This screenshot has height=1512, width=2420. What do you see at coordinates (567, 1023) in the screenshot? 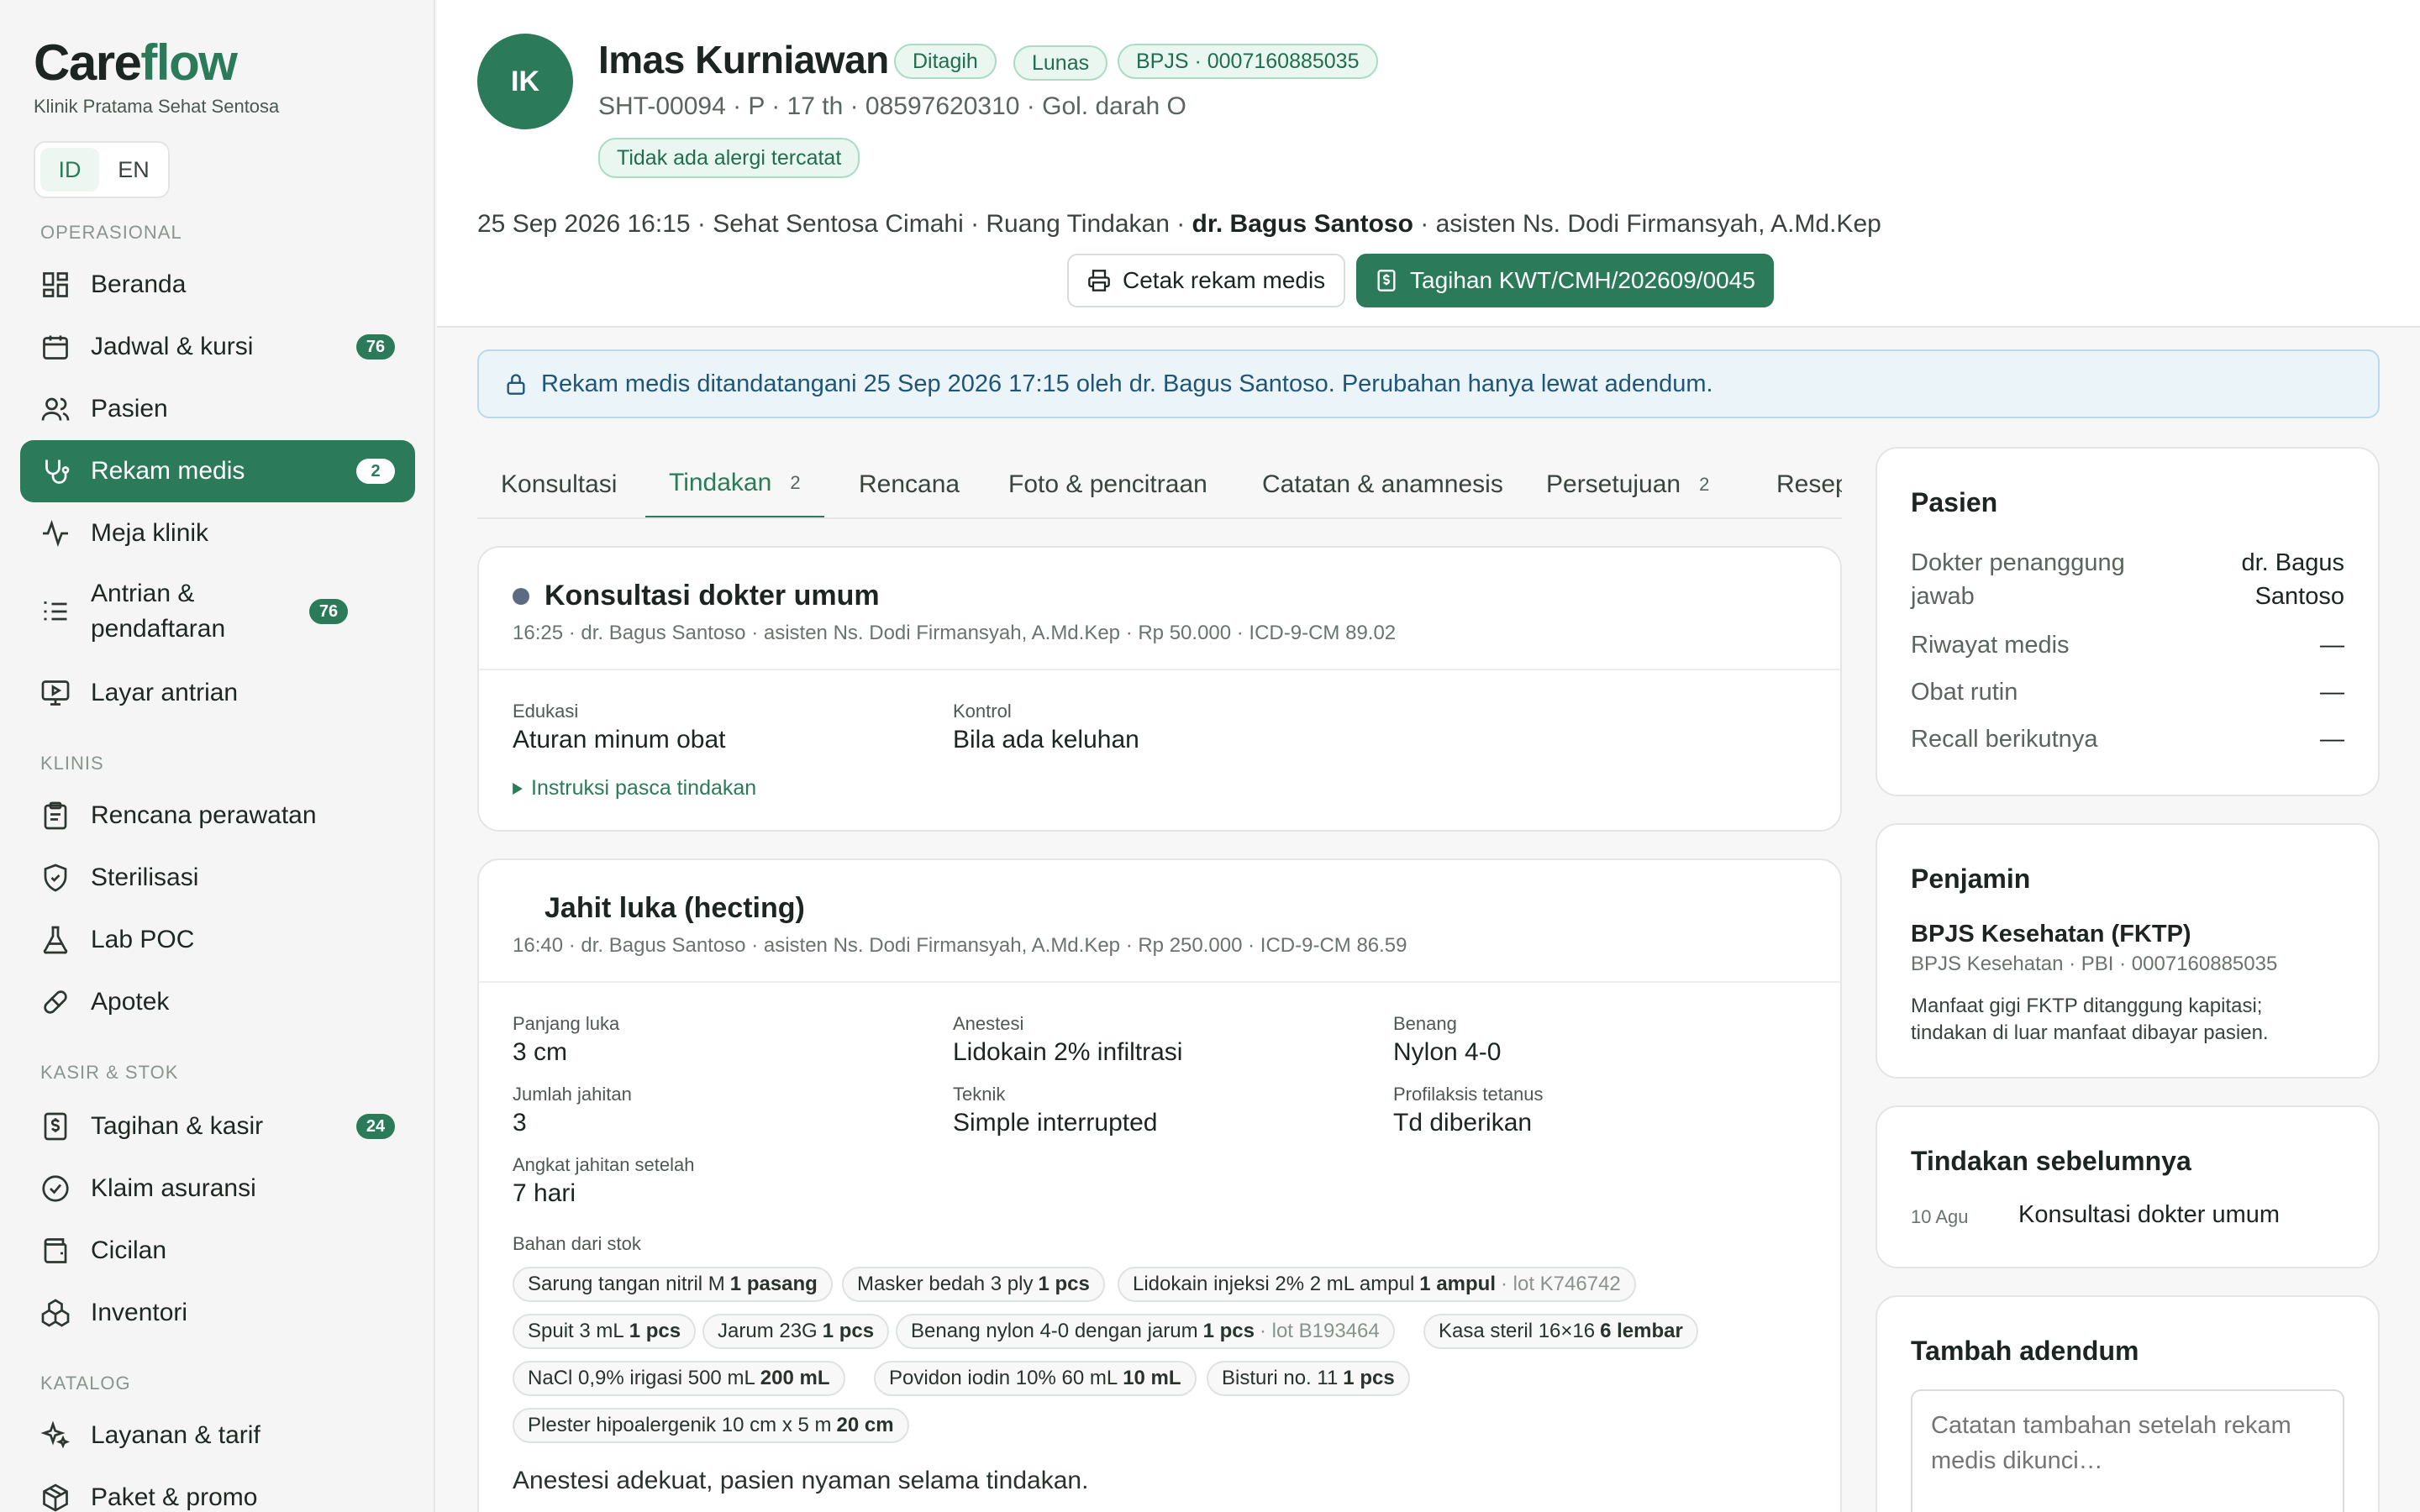
I see `field-label: Panjang luka` at bounding box center [567, 1023].